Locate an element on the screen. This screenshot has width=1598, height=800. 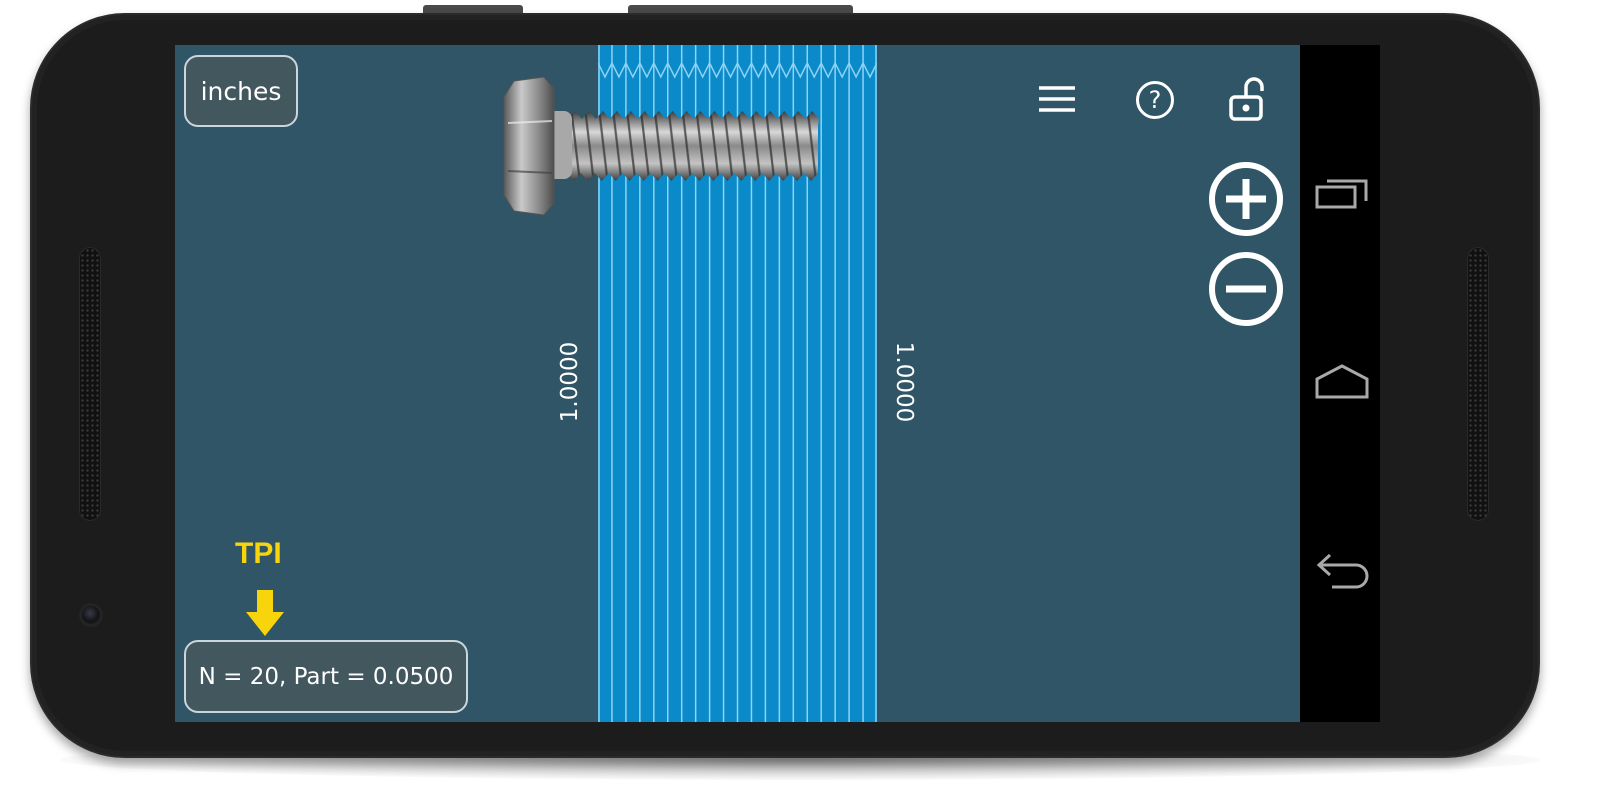
home-icon is located at coordinates (1342, 383).